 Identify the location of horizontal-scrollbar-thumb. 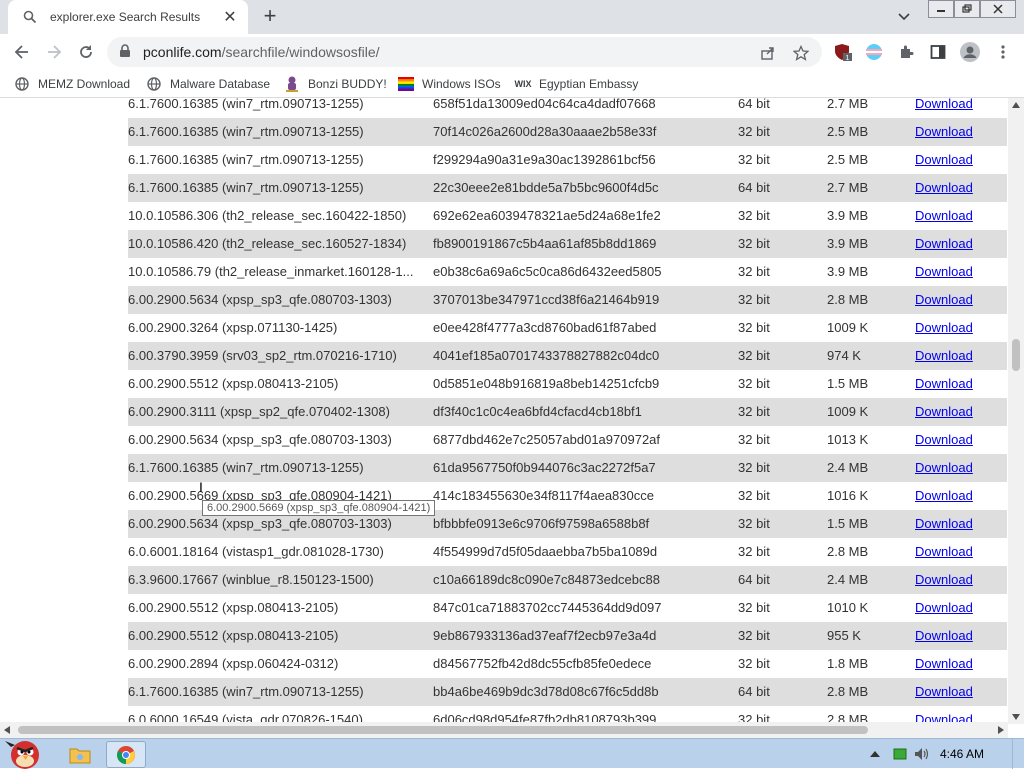
(443, 730).